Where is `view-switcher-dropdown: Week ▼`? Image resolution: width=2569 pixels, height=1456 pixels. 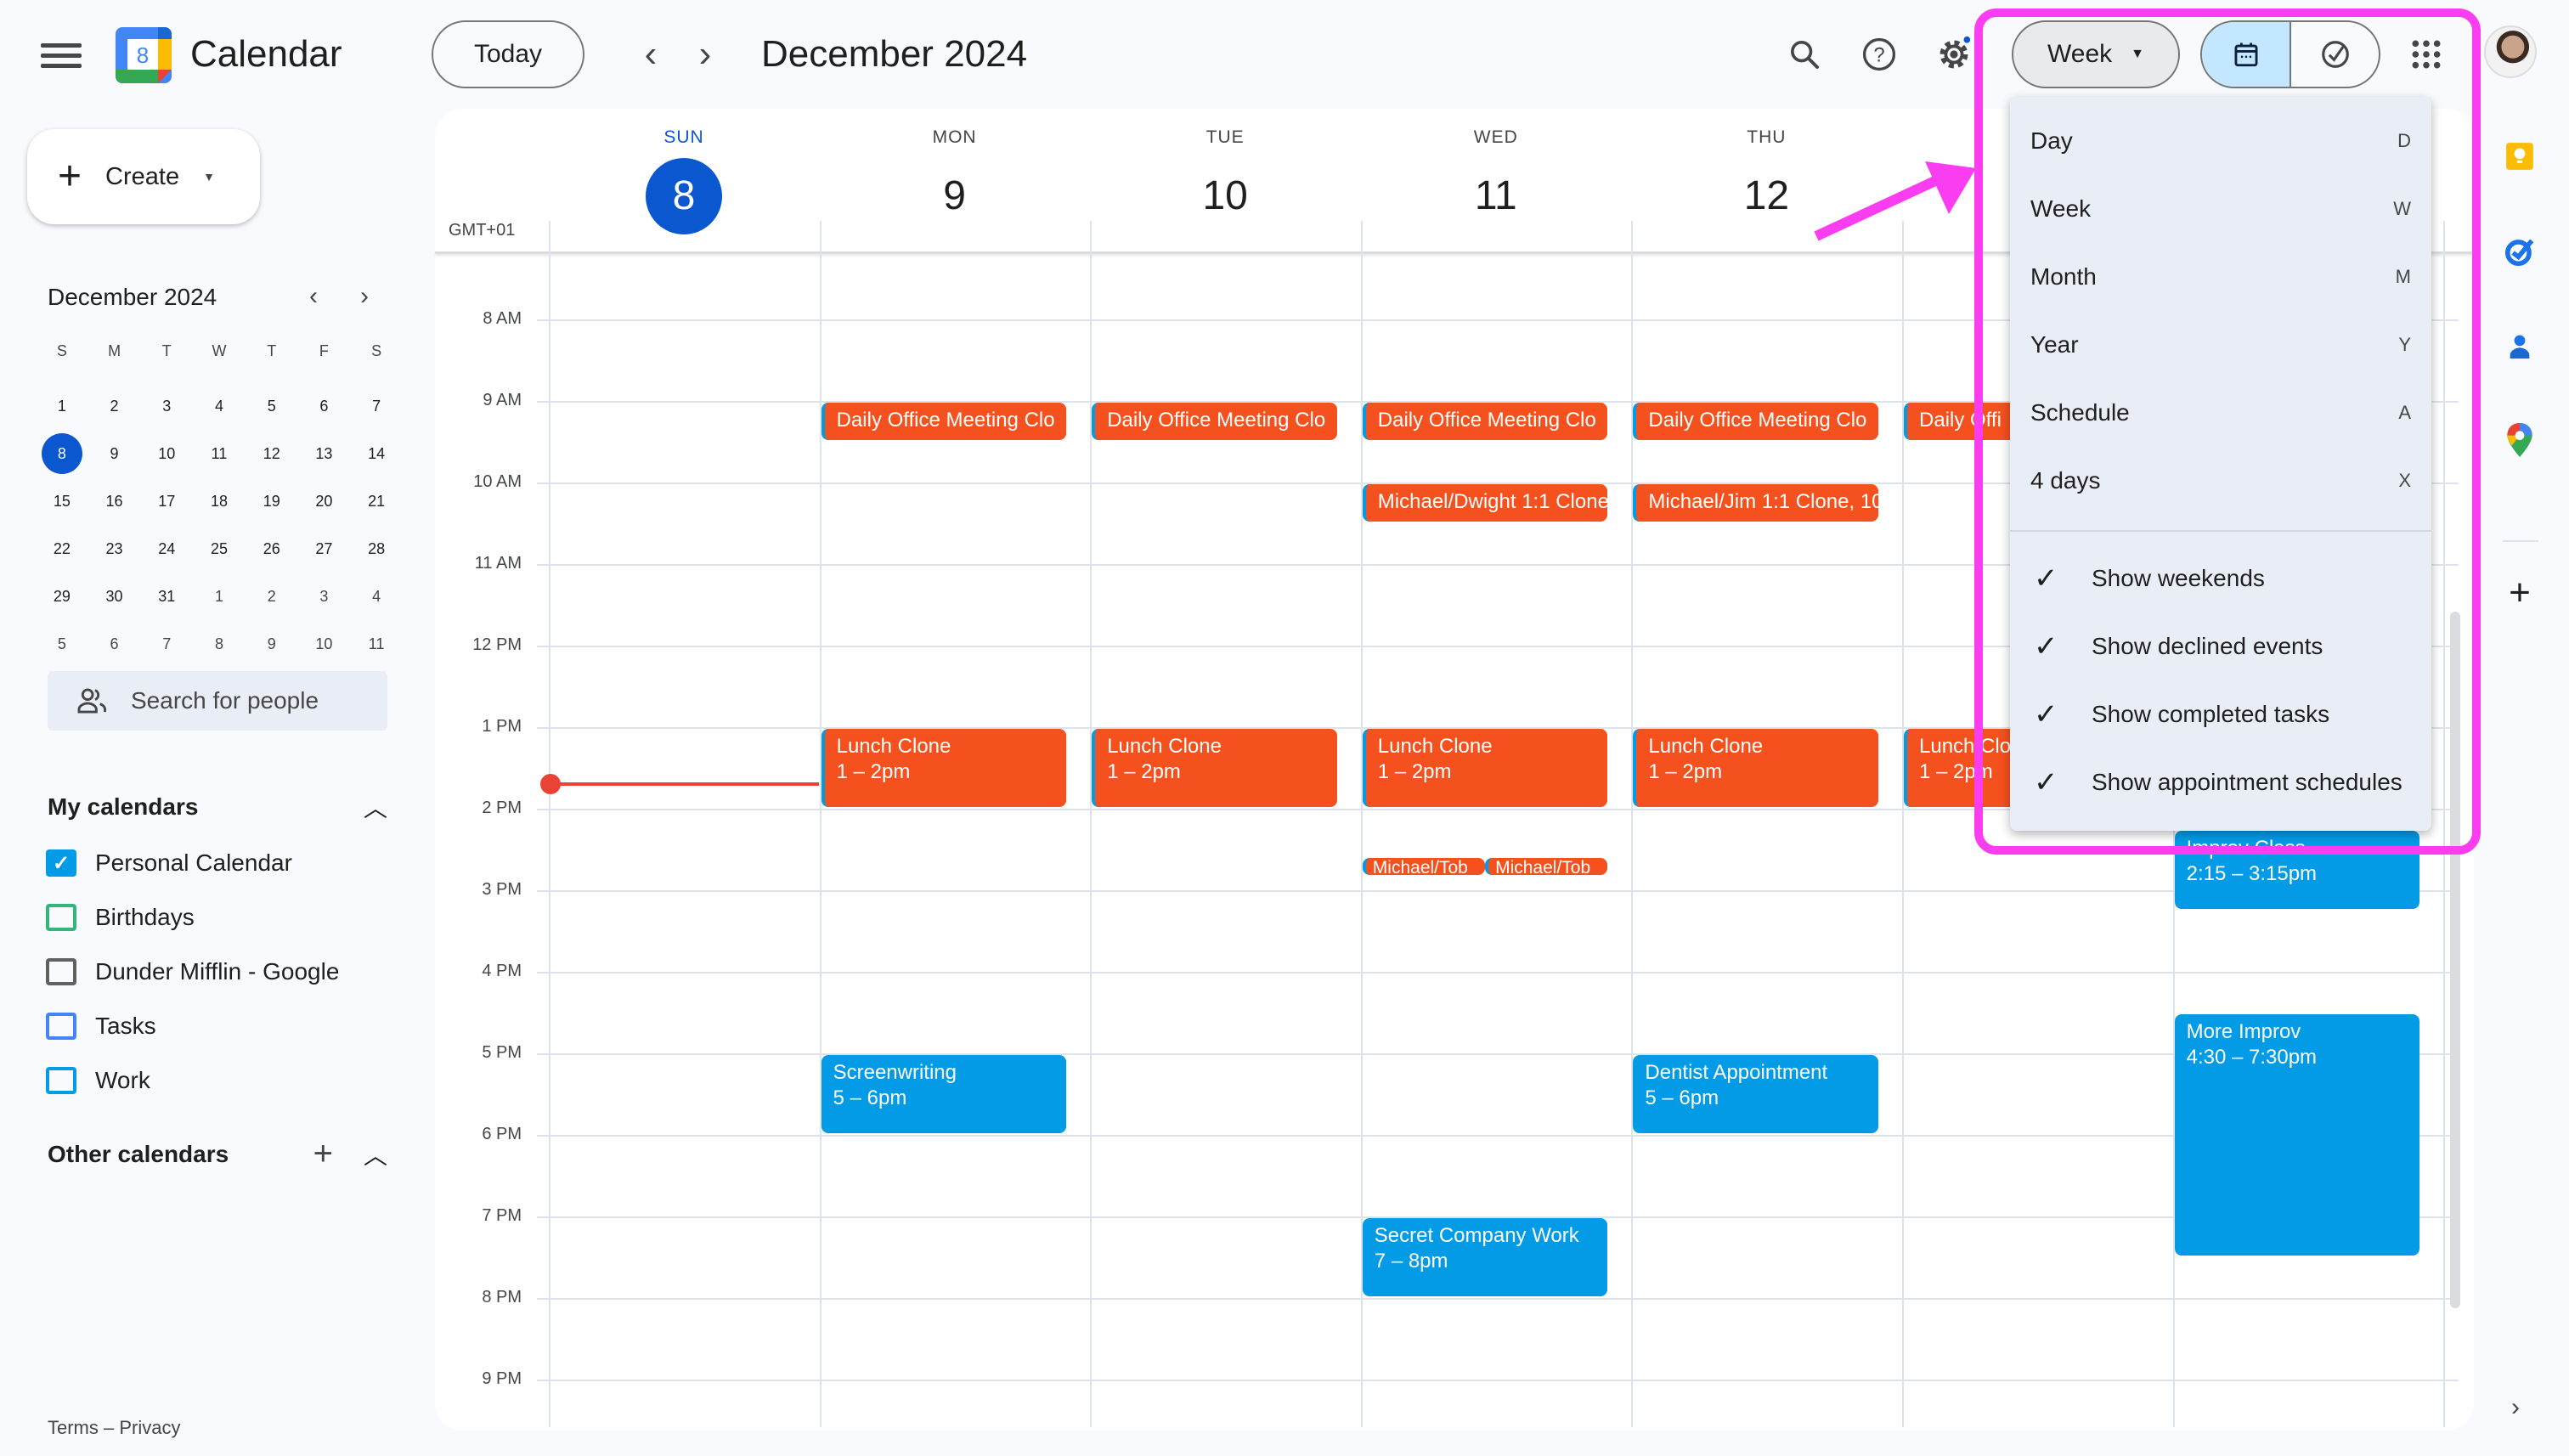 view-switcher-dropdown: Week ▼ is located at coordinates (2096, 54).